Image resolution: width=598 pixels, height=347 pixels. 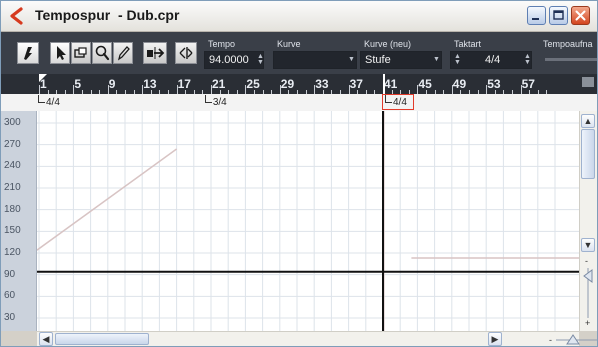 I want to click on window-title: Tempospur - Dub.cpr, so click(x=107, y=15).